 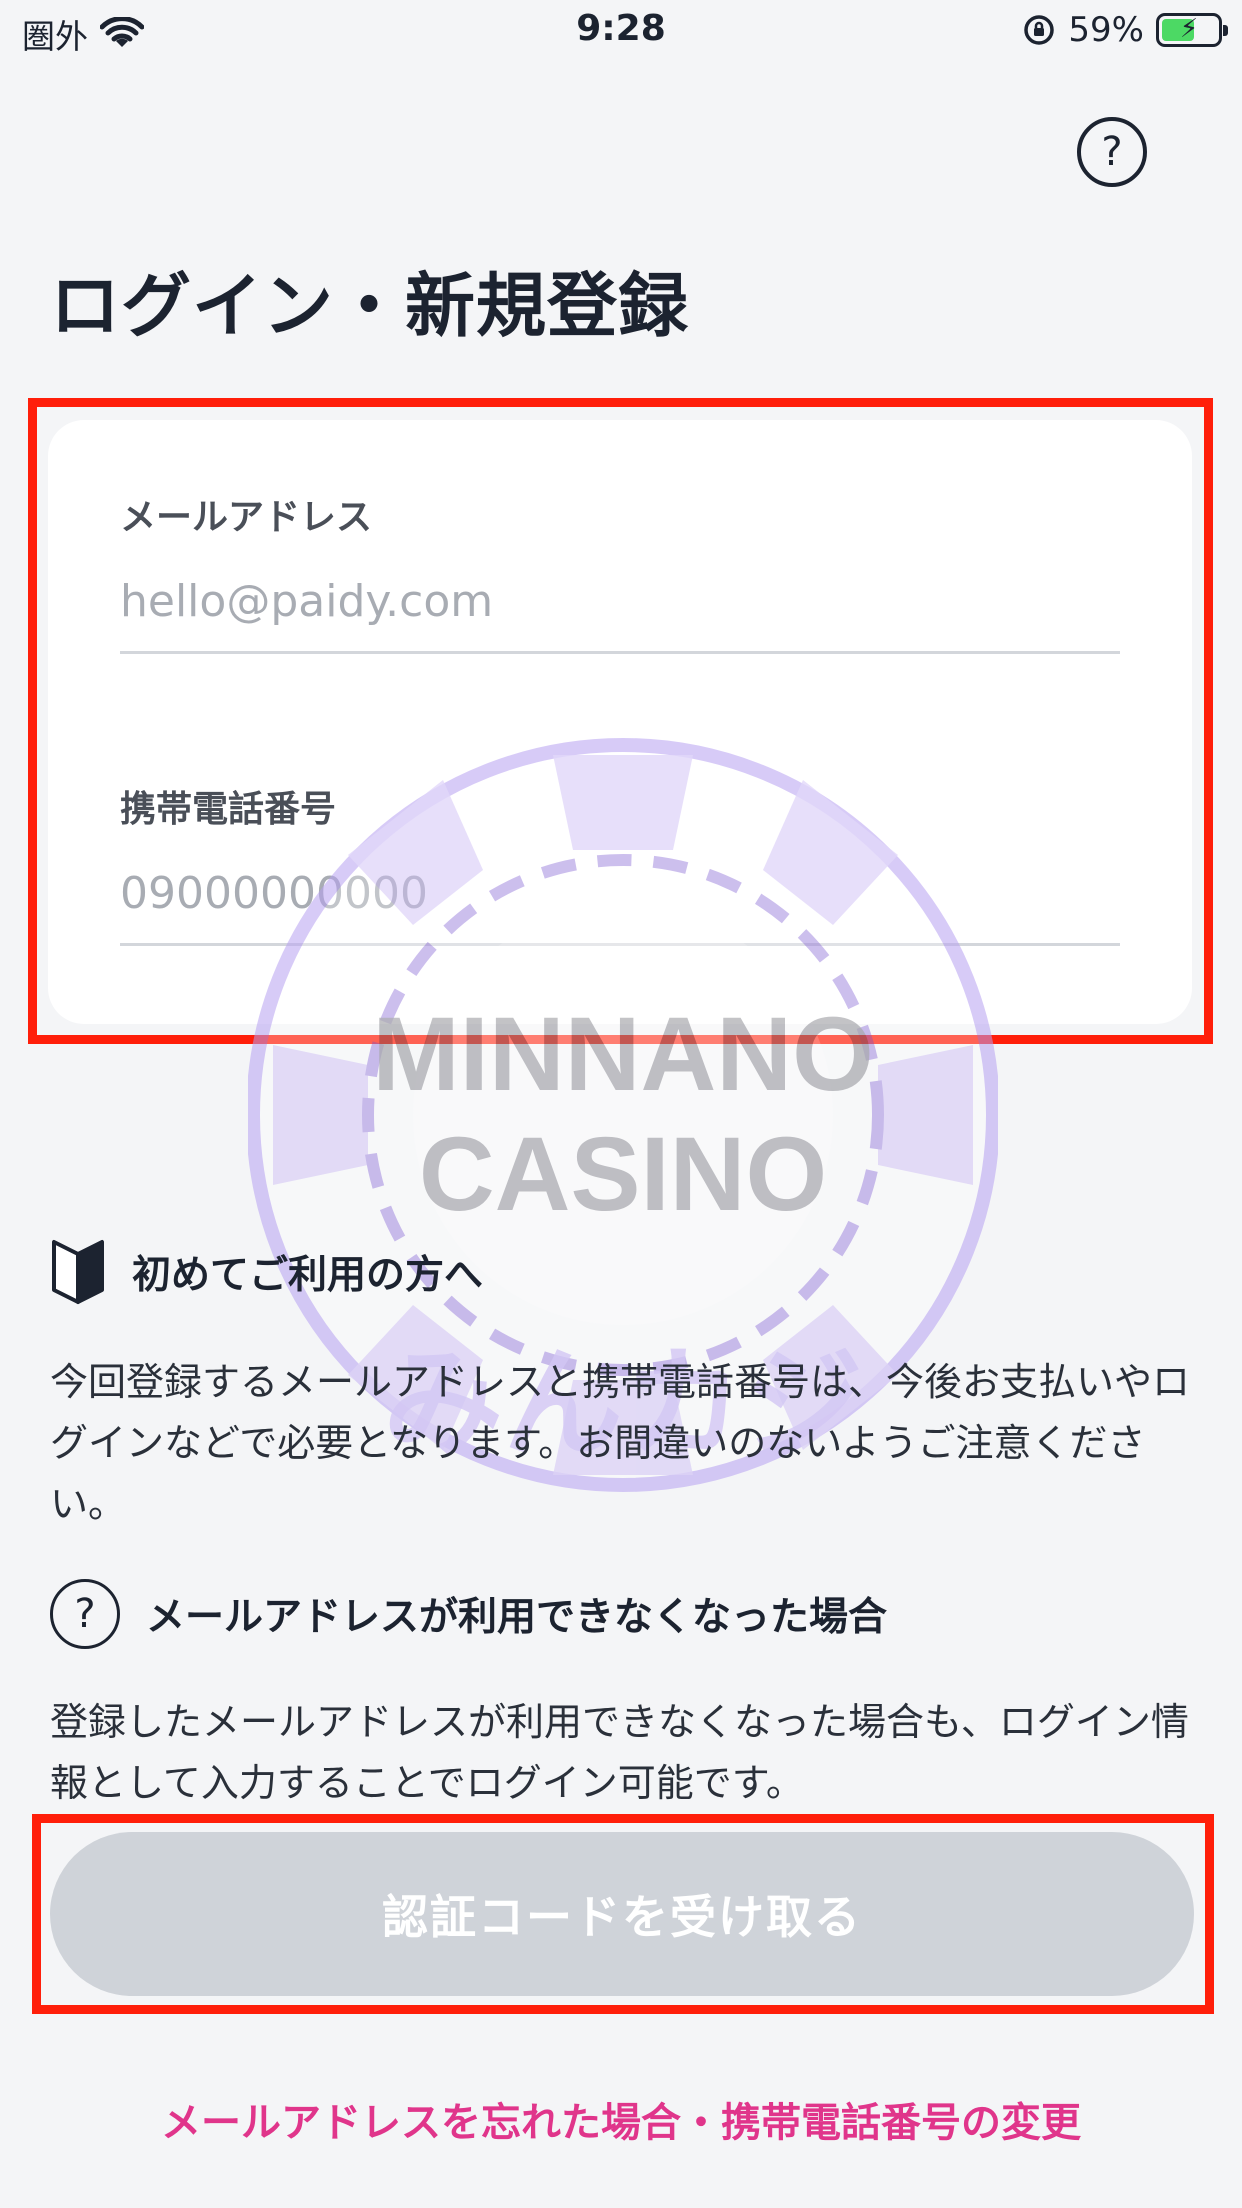 I want to click on battery-icon: ⚡, so click(x=1192, y=30).